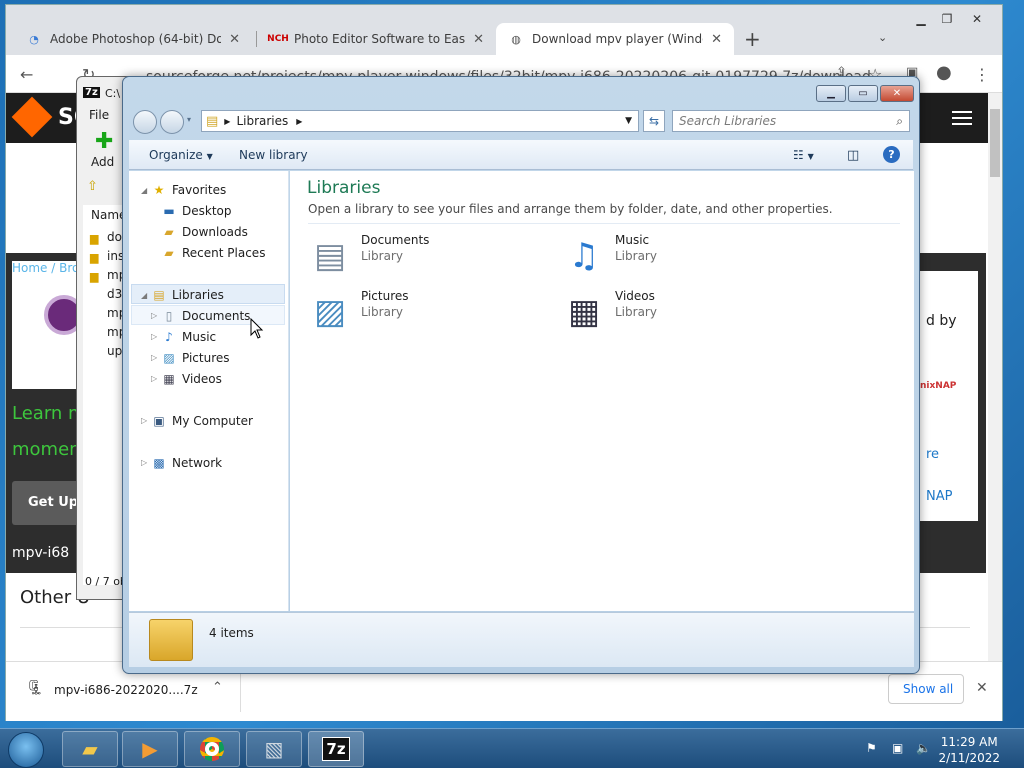 This screenshot has height=768, width=1024. I want to click on nav-label: Documents, so click(216, 316).